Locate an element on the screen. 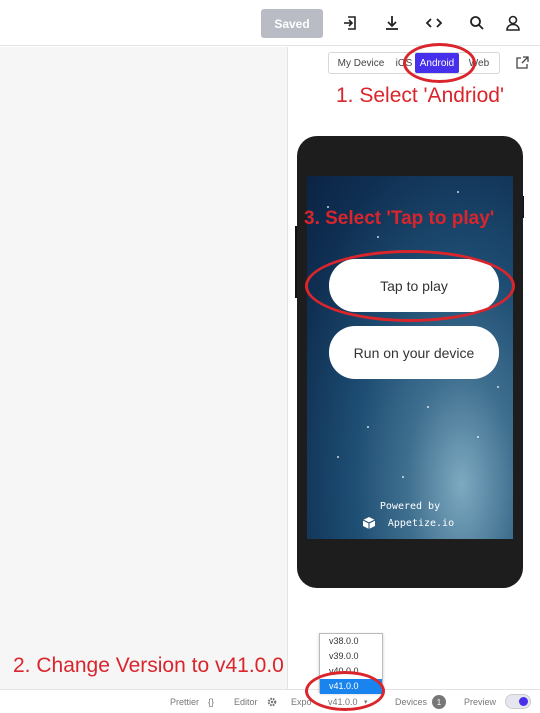  devices-count-badge: 1 is located at coordinates (439, 702).